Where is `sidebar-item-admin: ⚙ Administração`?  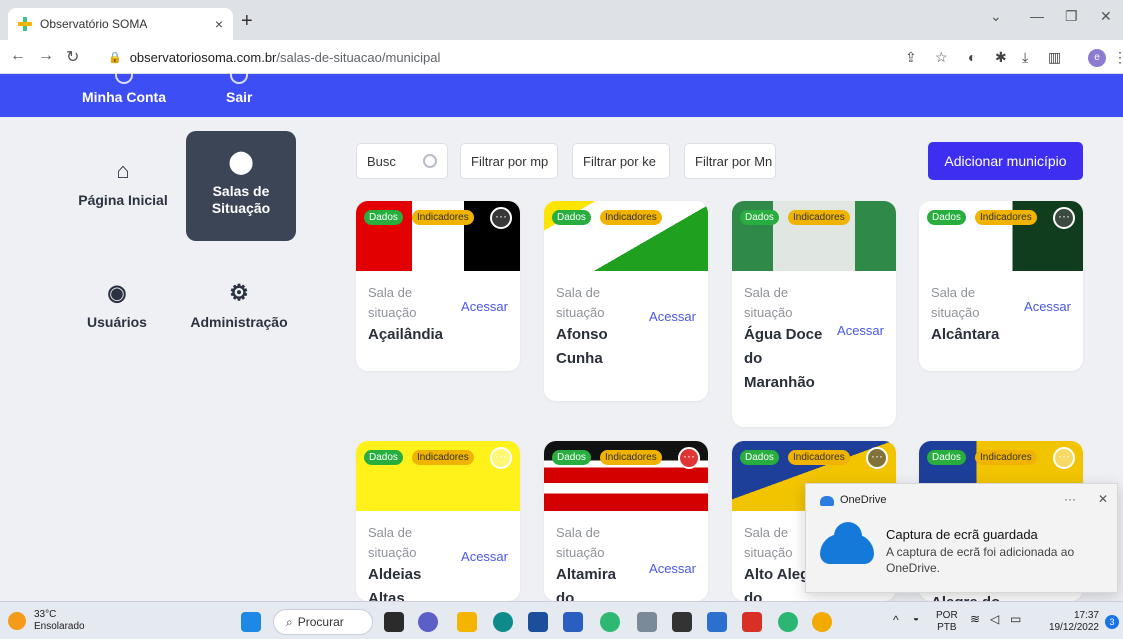
sidebar-item-admin: ⚙ Administração is located at coordinates (239, 315).